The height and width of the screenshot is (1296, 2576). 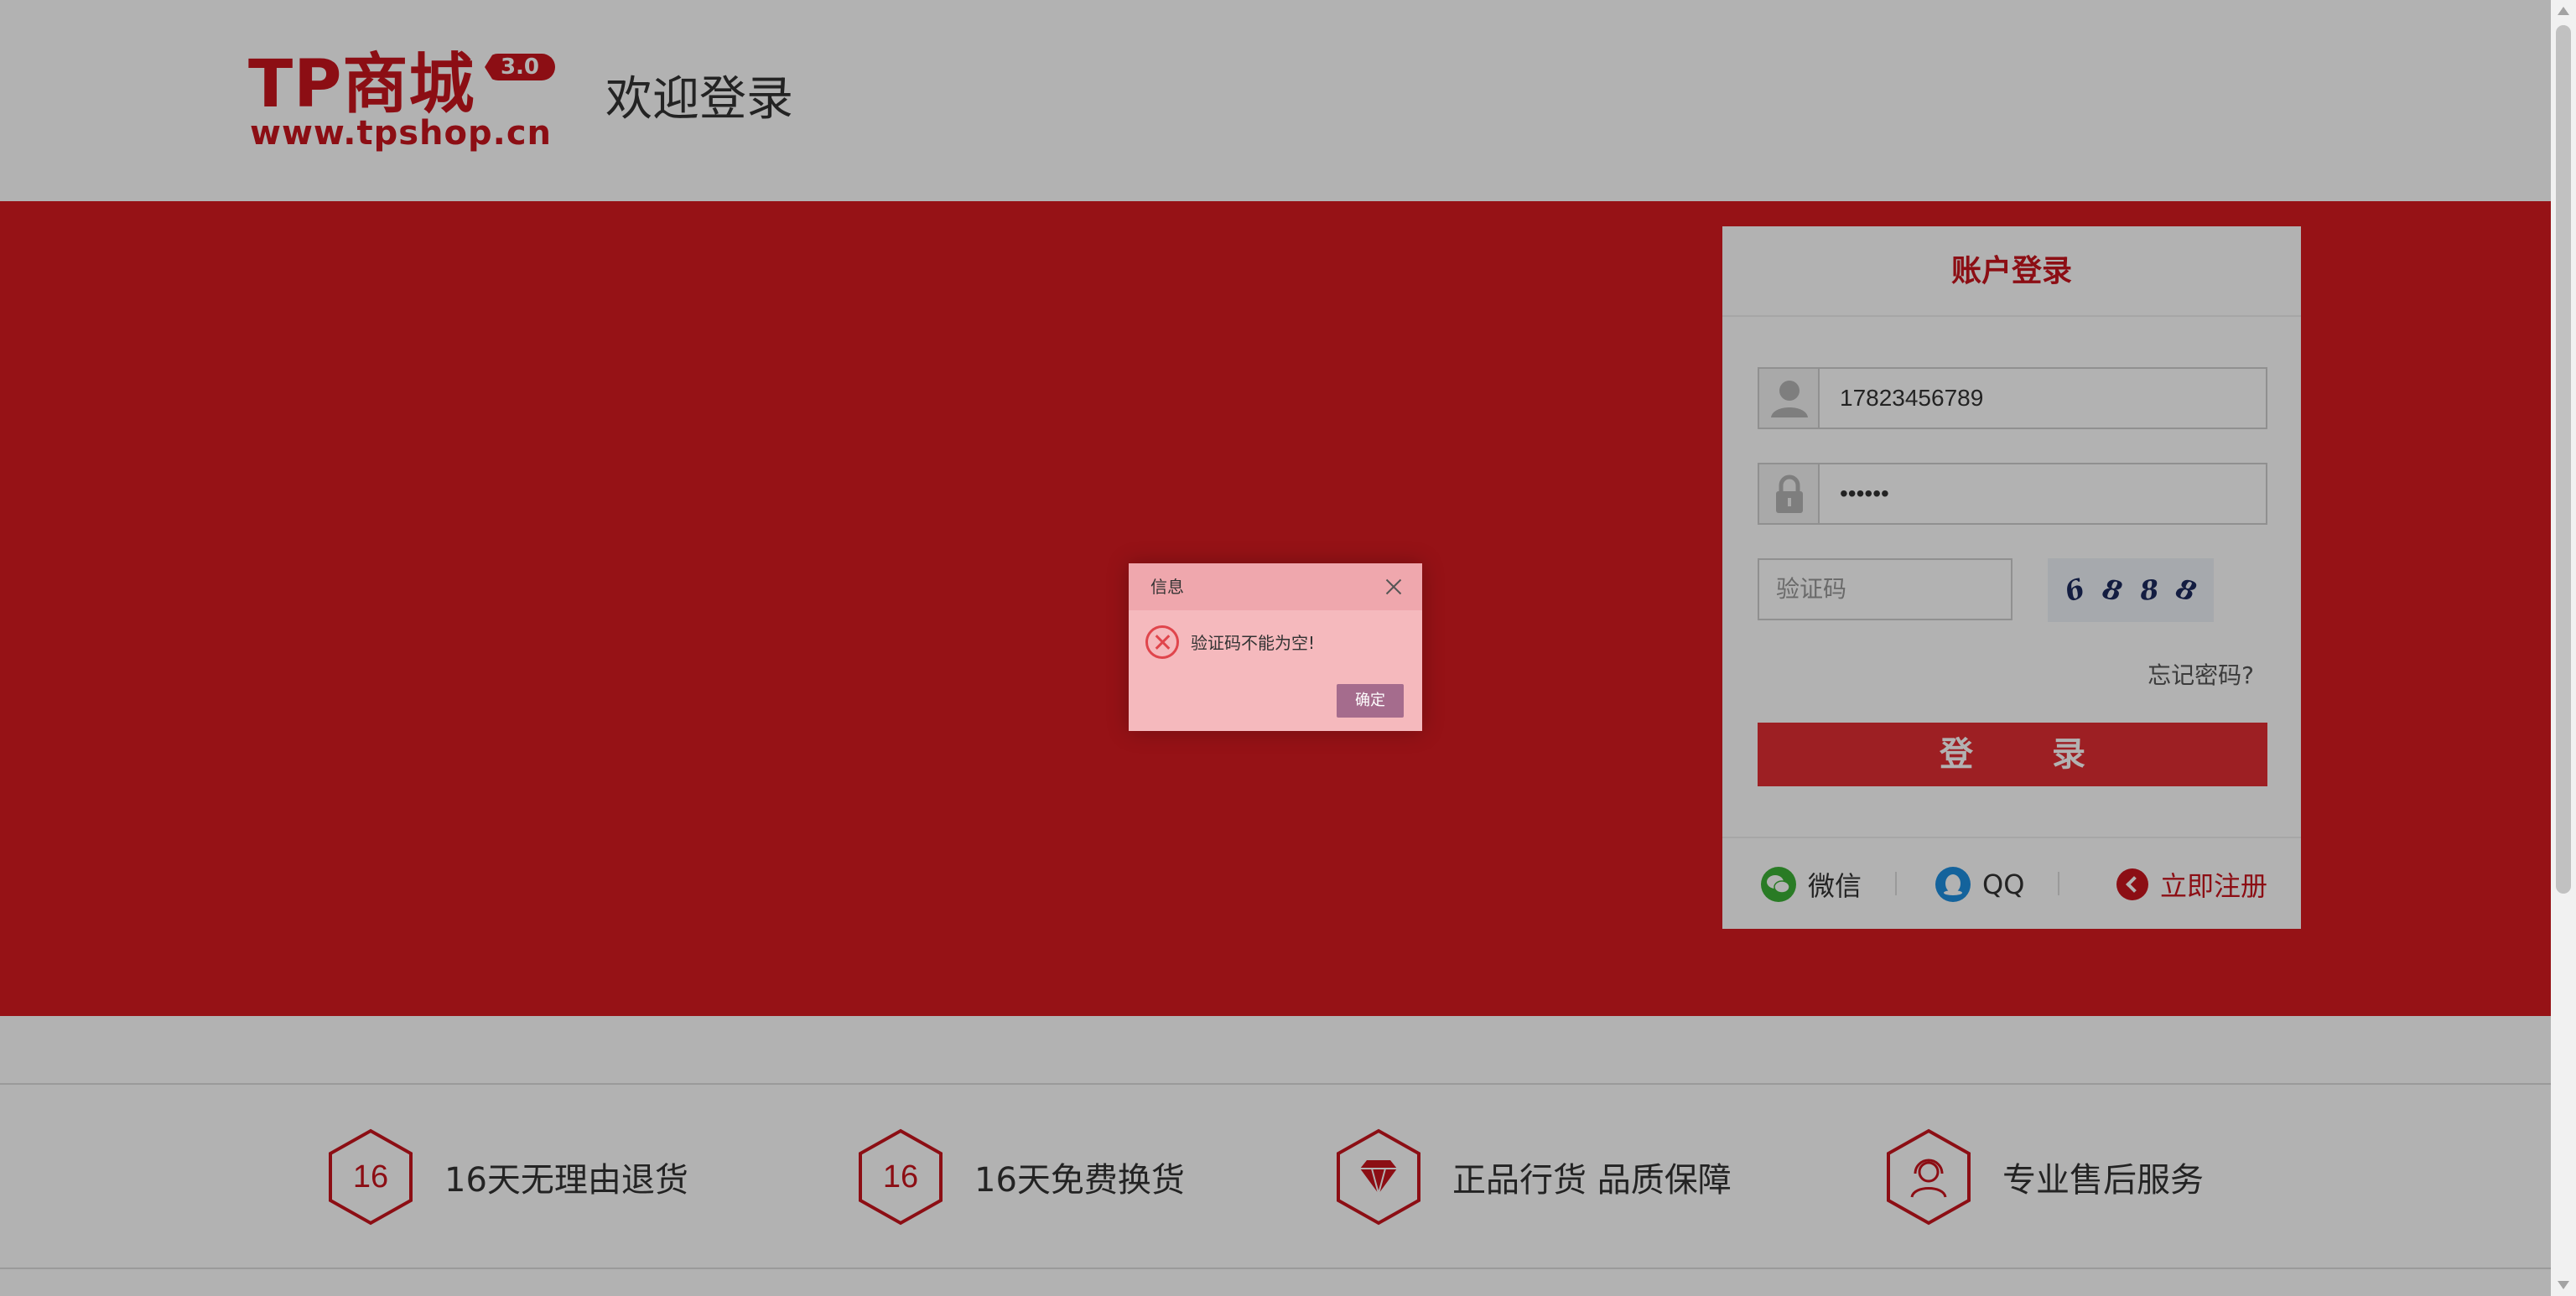 I want to click on confirm-button: 确定, so click(x=1370, y=701).